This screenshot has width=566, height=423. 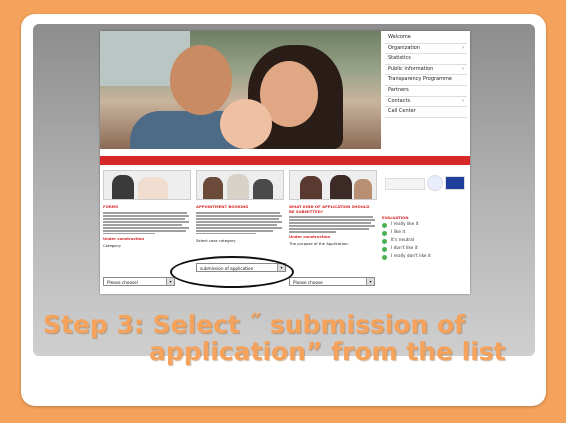 I want to click on evaluation-option: I don't like it, so click(x=425, y=249).